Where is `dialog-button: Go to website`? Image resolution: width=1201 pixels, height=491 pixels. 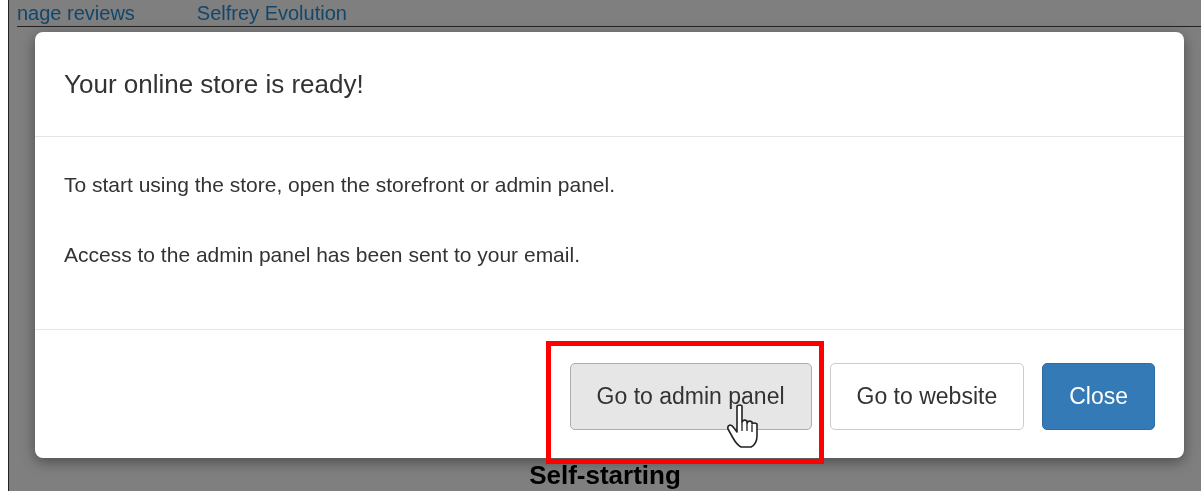 dialog-button: Go to website is located at coordinates (927, 396).